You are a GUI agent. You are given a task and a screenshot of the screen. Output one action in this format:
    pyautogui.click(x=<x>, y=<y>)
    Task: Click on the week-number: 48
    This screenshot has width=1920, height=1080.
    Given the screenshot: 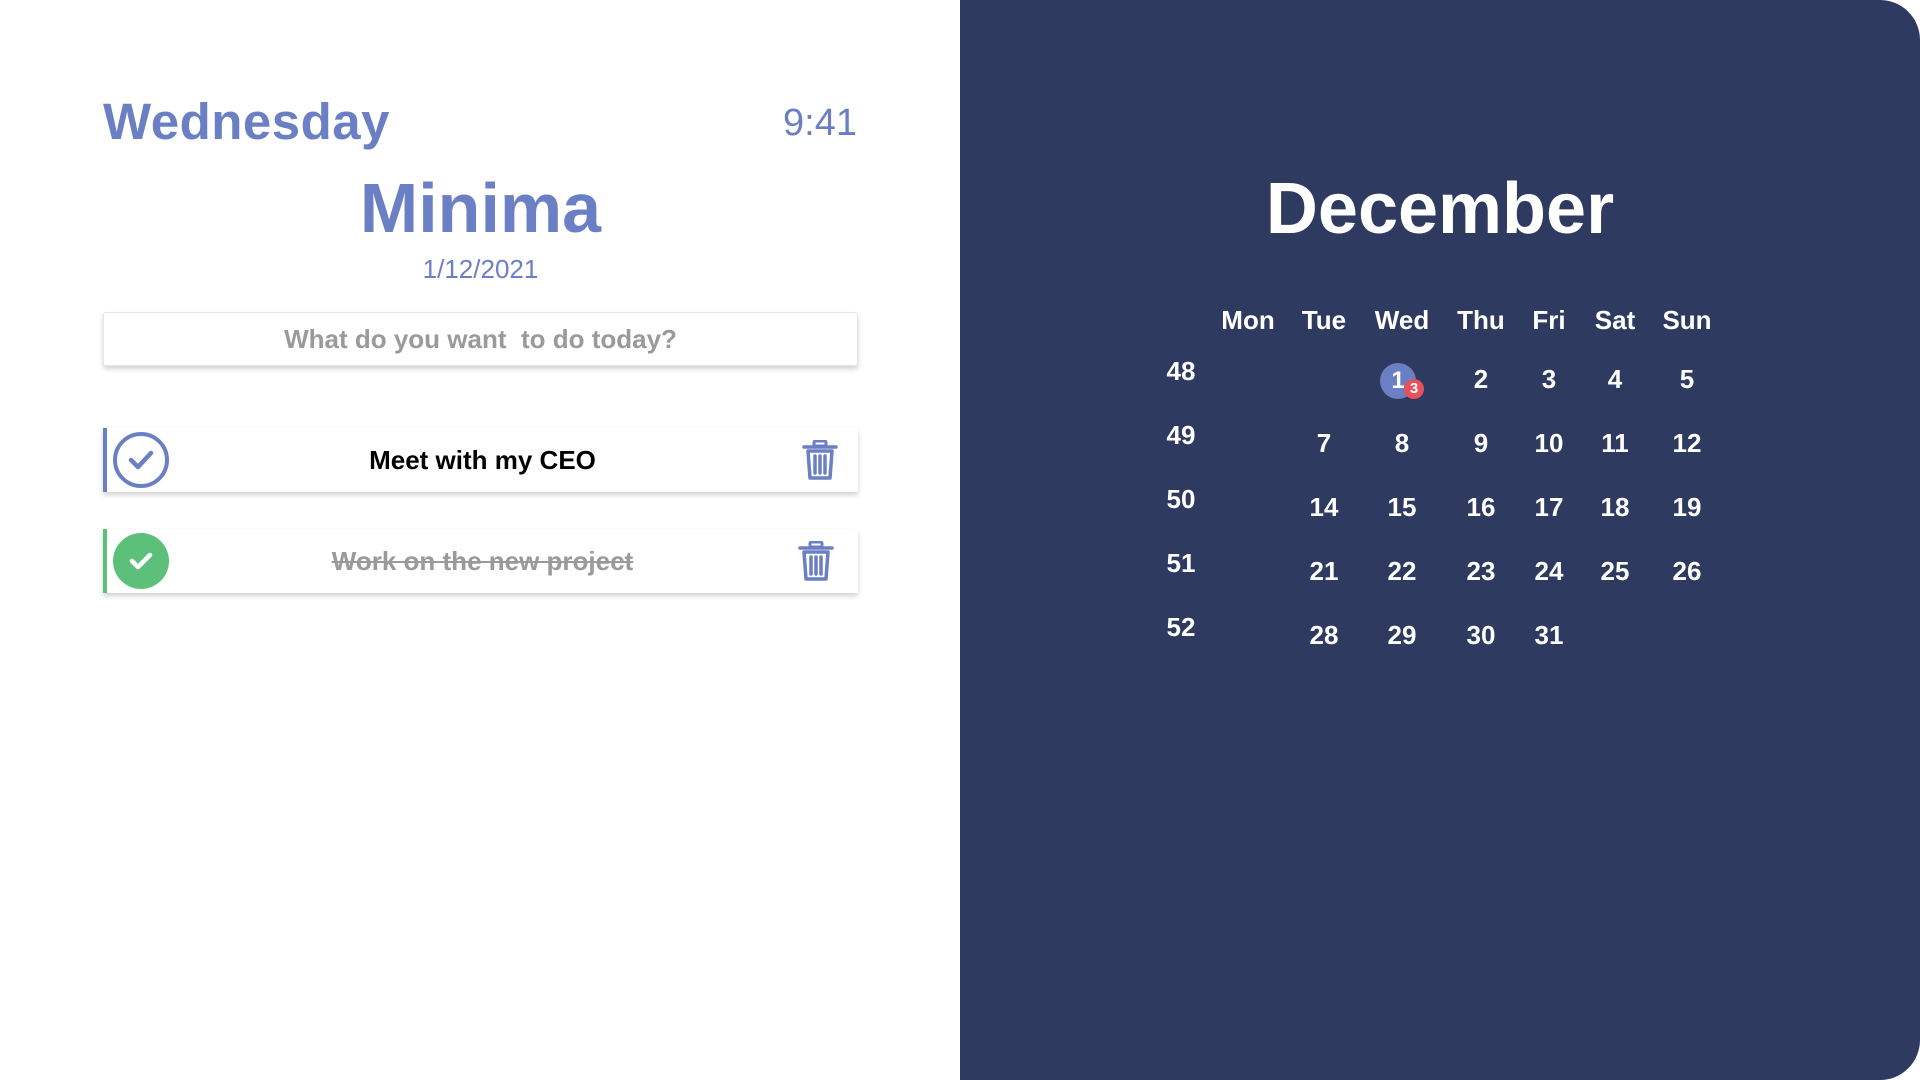 What is the action you would take?
    pyautogui.click(x=1181, y=371)
    